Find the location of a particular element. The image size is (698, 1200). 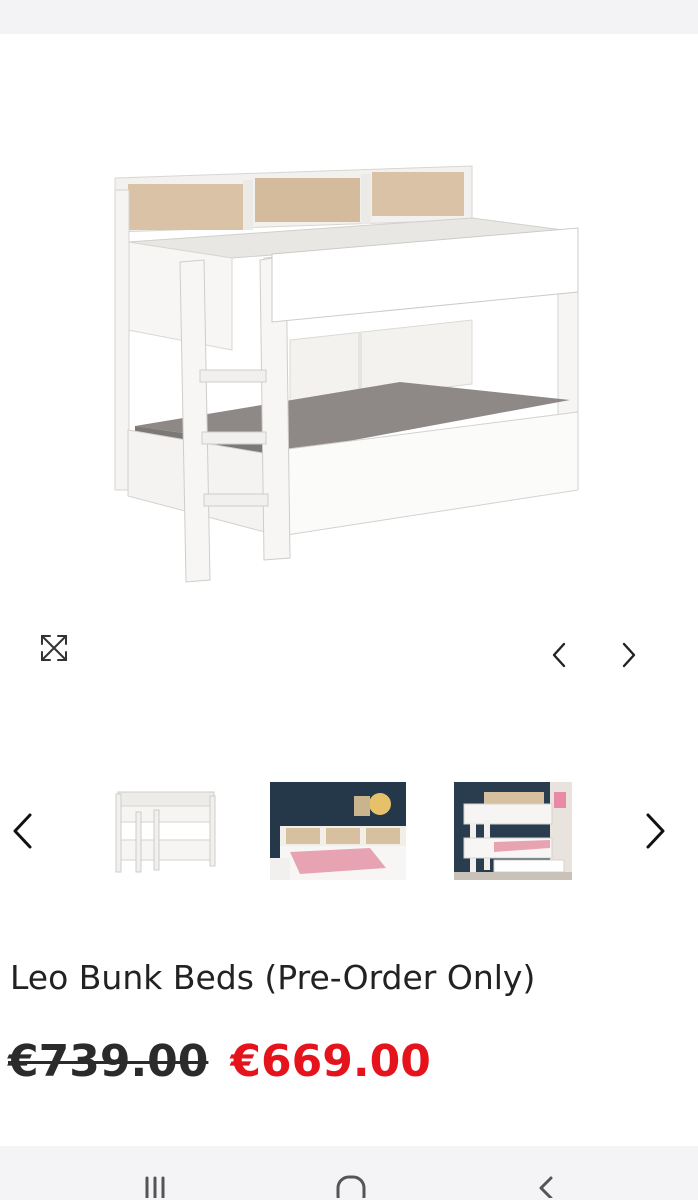

chevron-right-icon is located at coordinates (629, 655).